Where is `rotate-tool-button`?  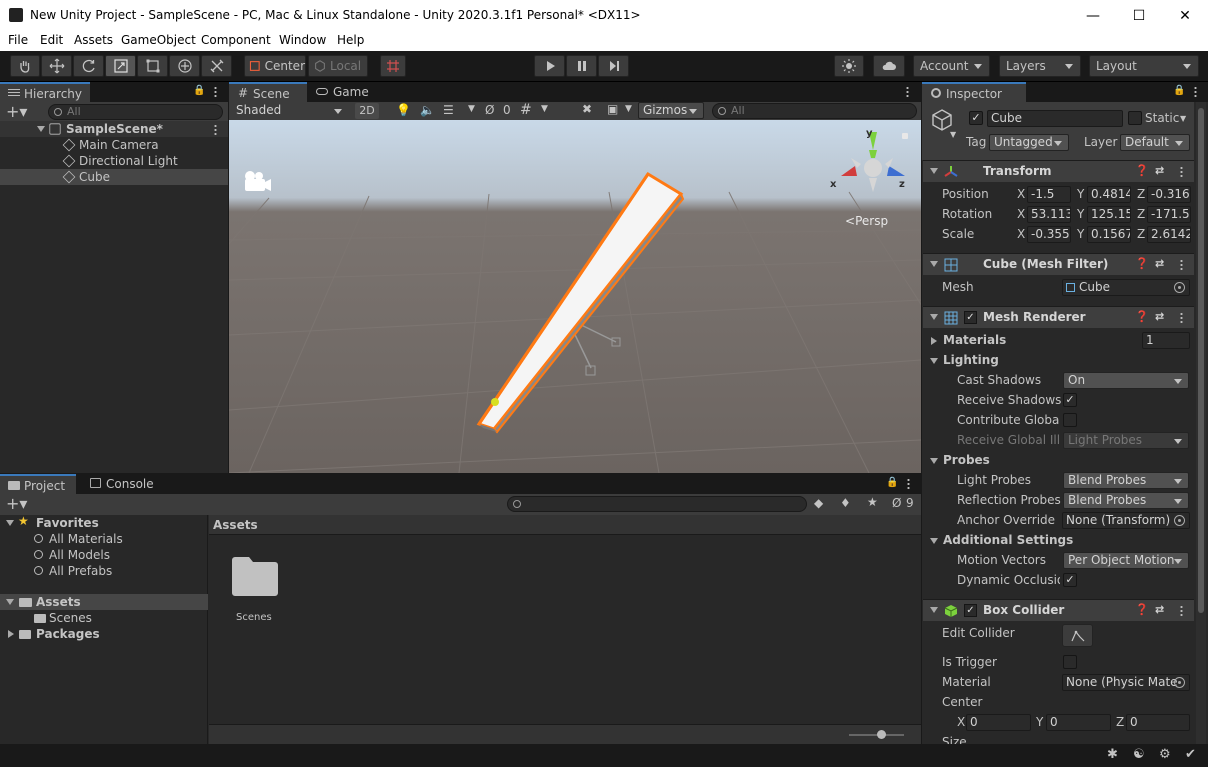 rotate-tool-button is located at coordinates (88, 66).